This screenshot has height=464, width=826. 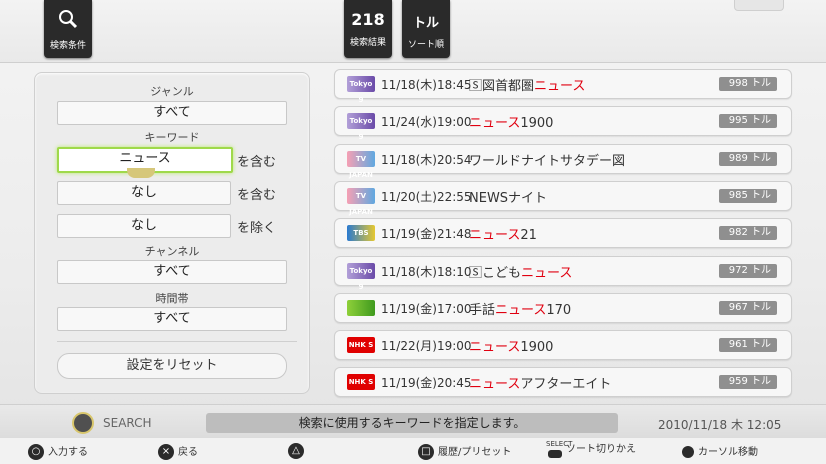 What do you see at coordinates (177, 341) in the screenshot?
I see `panel-divider` at bounding box center [177, 341].